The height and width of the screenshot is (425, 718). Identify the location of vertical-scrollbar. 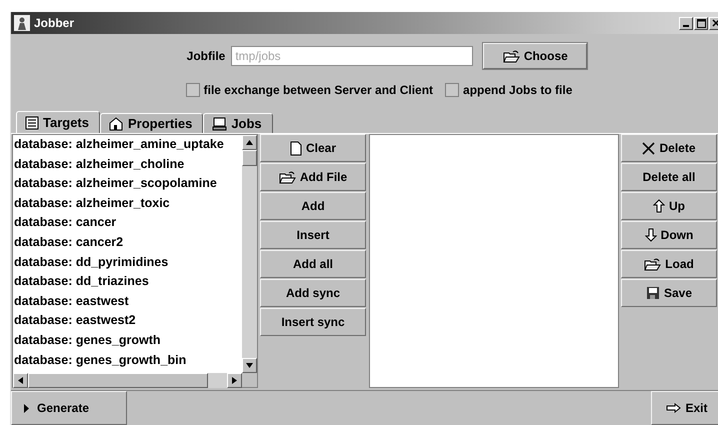
(249, 254).